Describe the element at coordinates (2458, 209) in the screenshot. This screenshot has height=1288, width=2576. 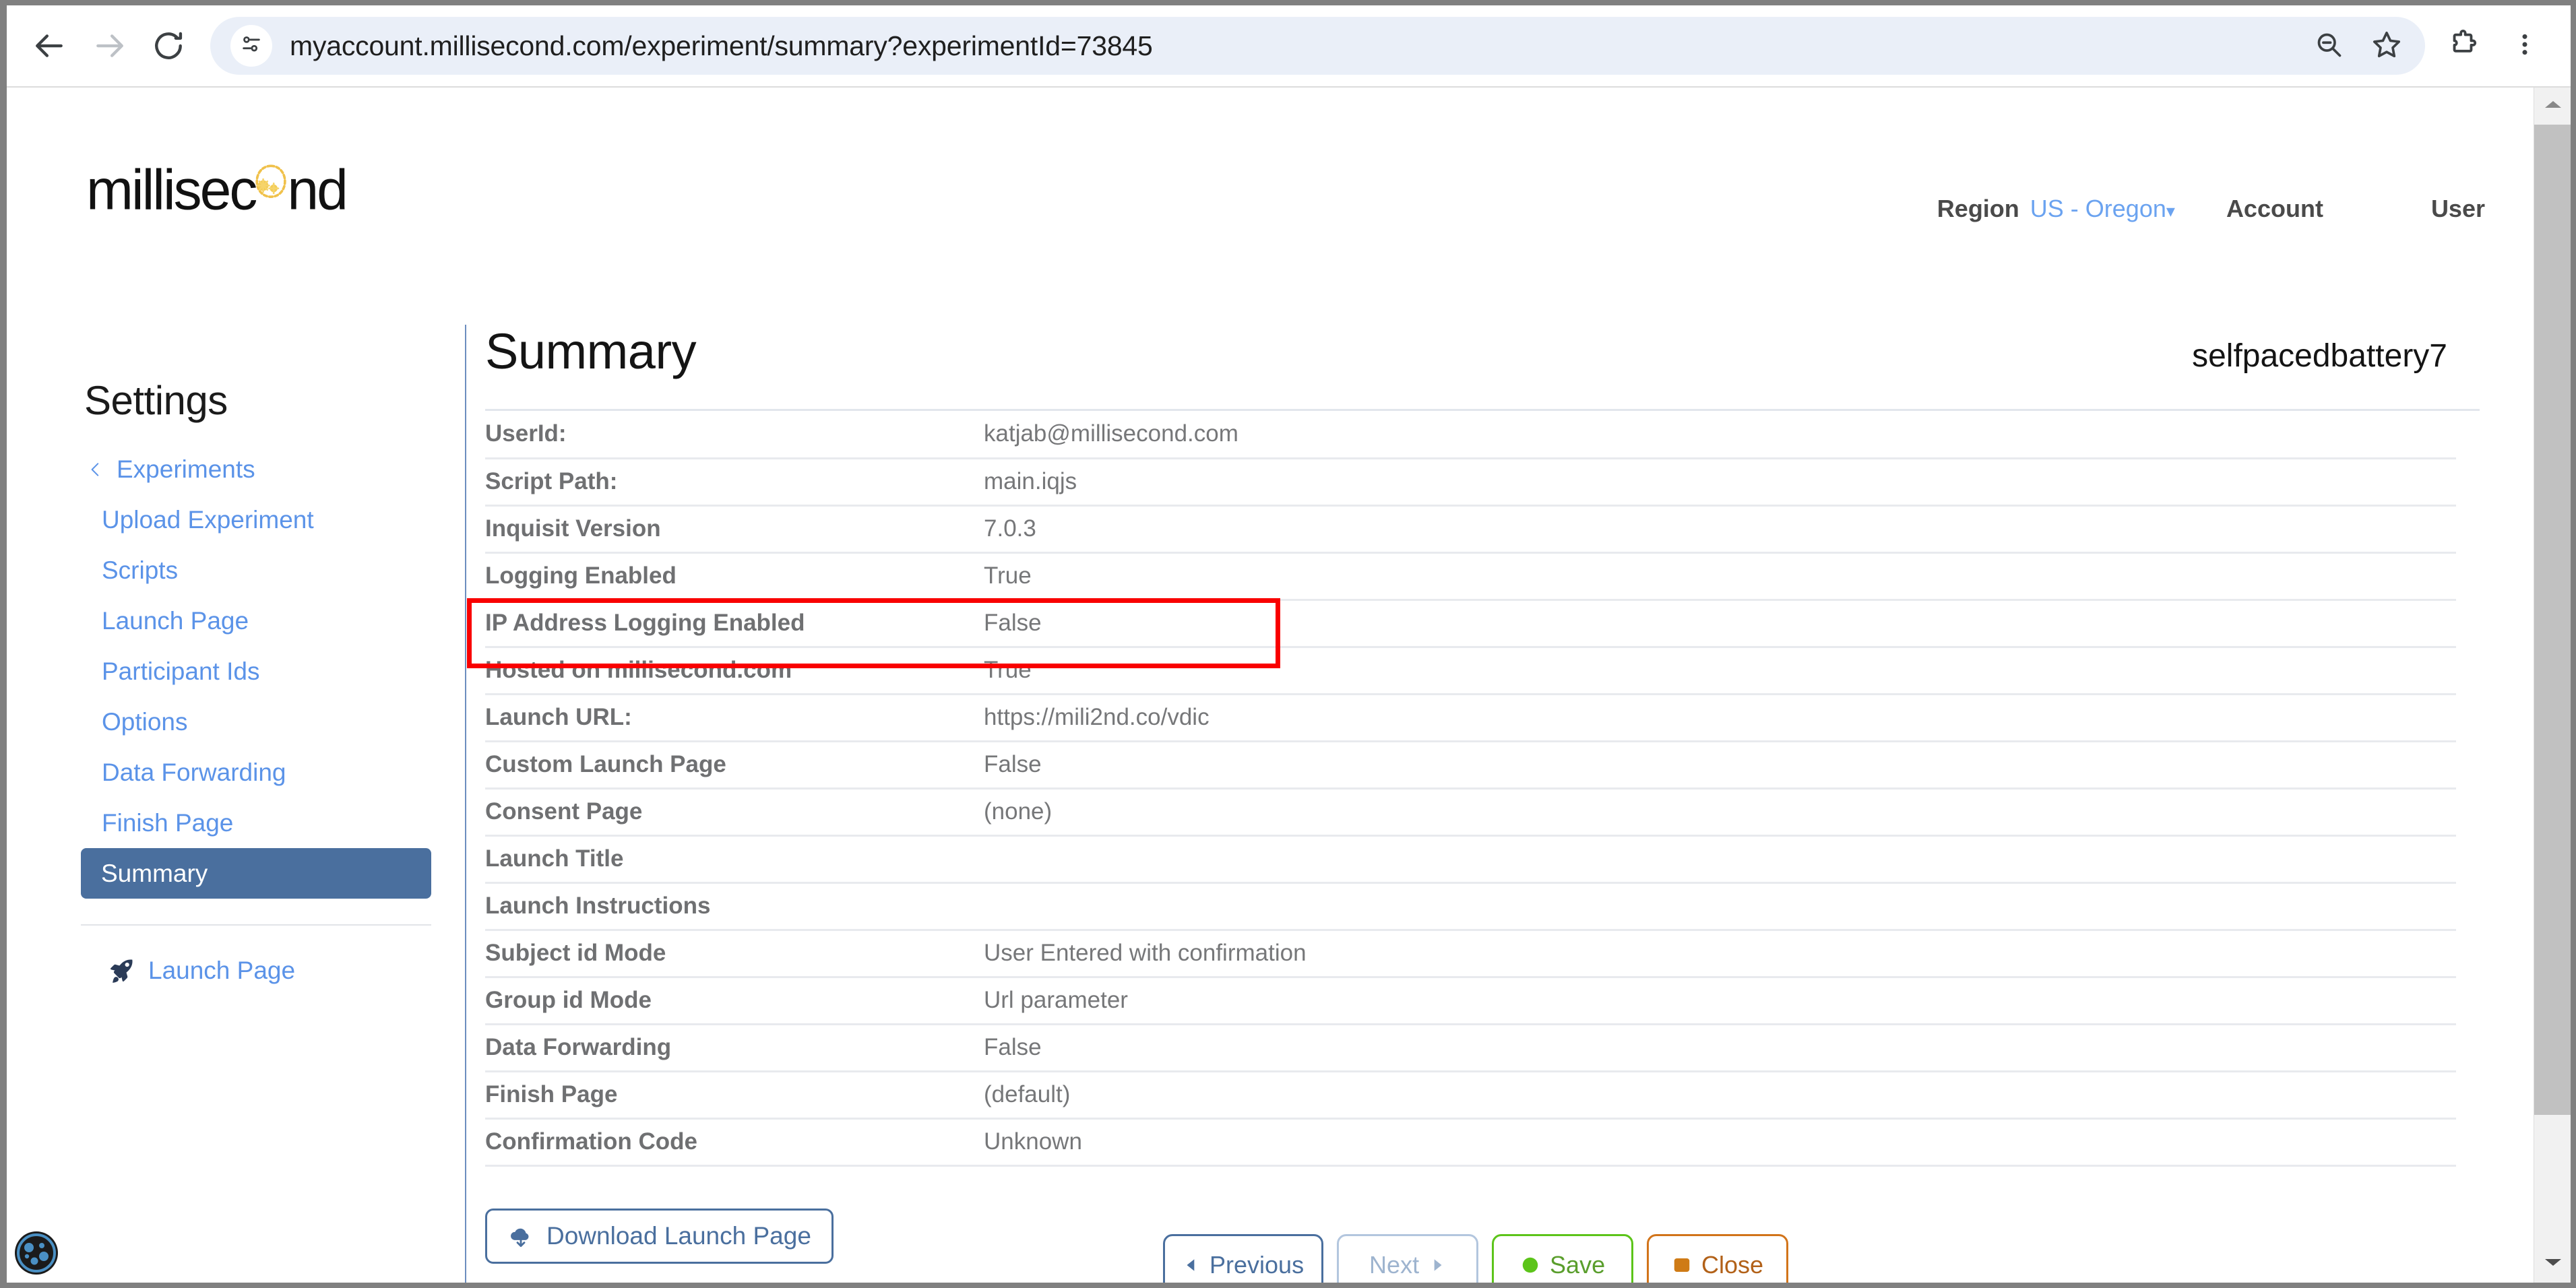
I see `user-menu: User` at that location.